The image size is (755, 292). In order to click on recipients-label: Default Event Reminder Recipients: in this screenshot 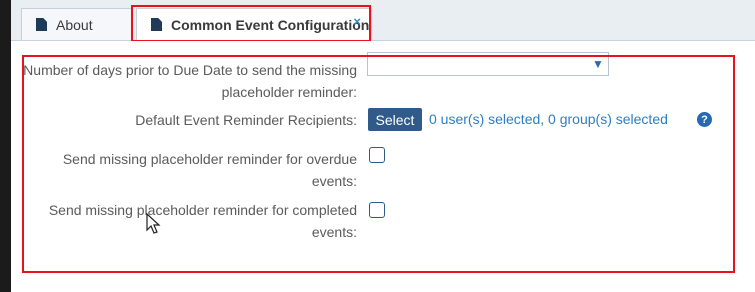, I will do `click(246, 120)`.